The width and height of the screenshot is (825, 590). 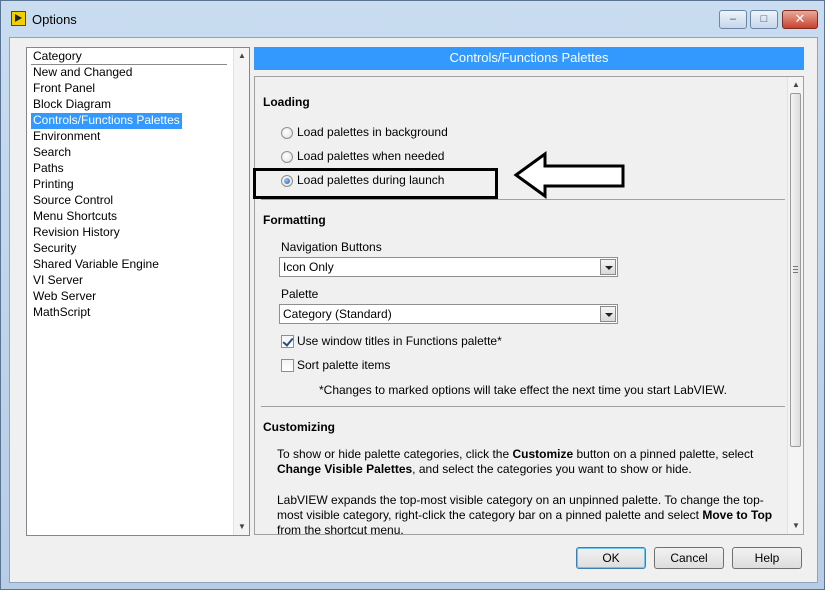 What do you see at coordinates (371, 156) in the screenshot?
I see `radio-label: Load palettes when needed` at bounding box center [371, 156].